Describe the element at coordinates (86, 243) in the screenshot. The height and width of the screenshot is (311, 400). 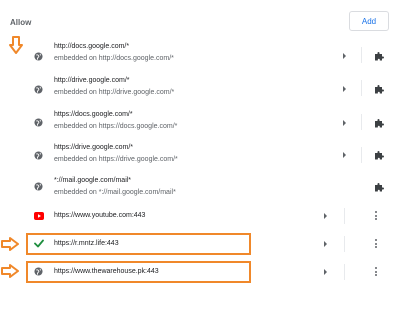
I see `site-url: https://r.mntz.life:443` at that location.